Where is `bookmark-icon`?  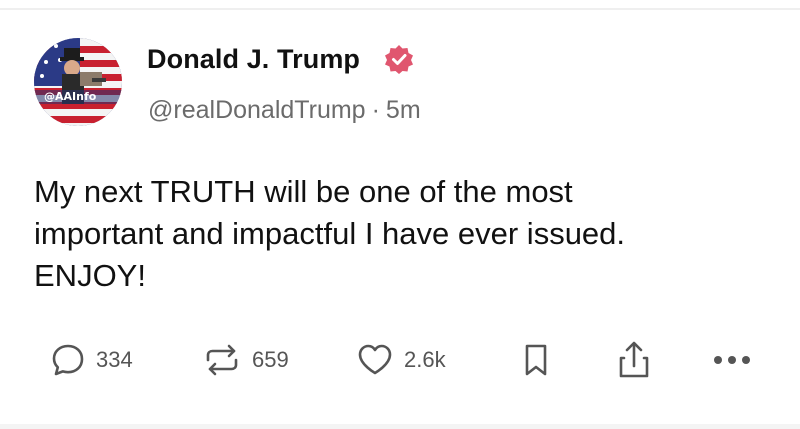
bookmark-icon is located at coordinates (536, 360).